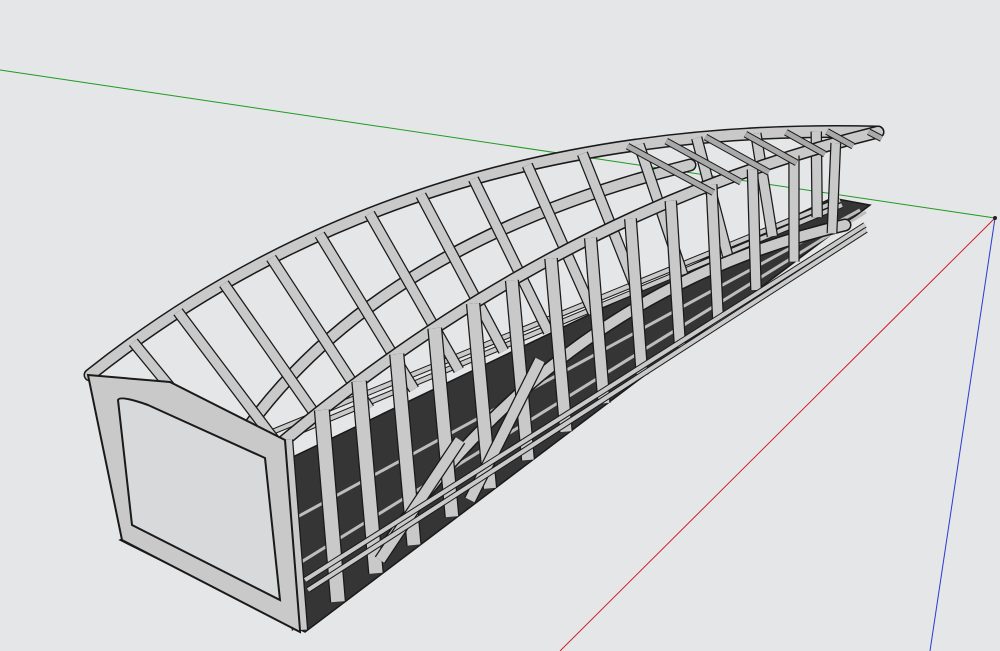 Image resolution: width=1000 pixels, height=651 pixels. What do you see at coordinates (962, 434) in the screenshot?
I see `blue-axis-line` at bounding box center [962, 434].